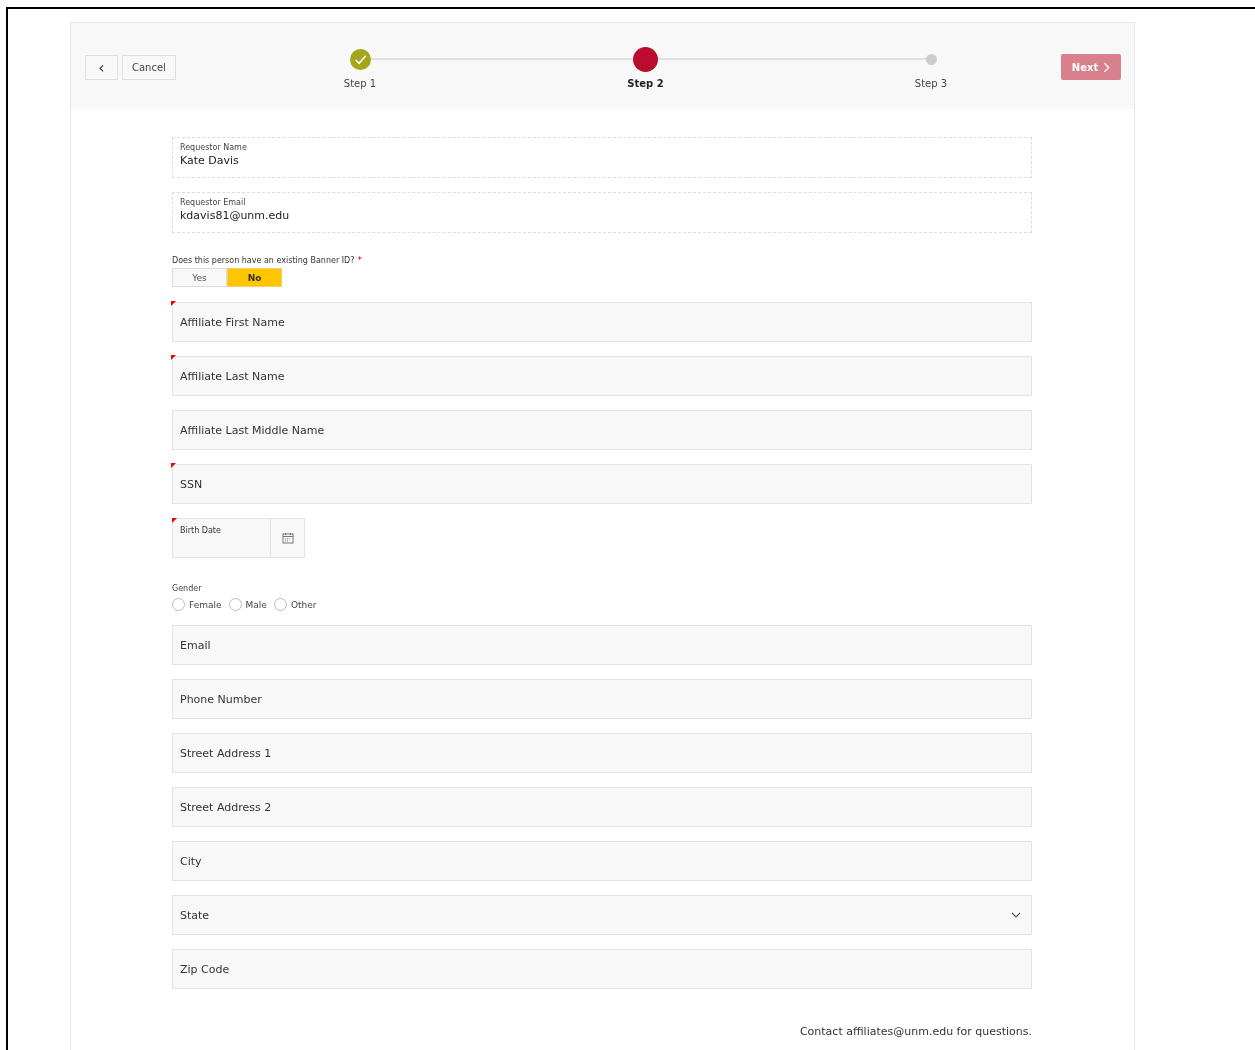 This screenshot has height=1050, width=1255. What do you see at coordinates (235, 215) in the screenshot?
I see `field-value: kdavis81@unm.edu` at bounding box center [235, 215].